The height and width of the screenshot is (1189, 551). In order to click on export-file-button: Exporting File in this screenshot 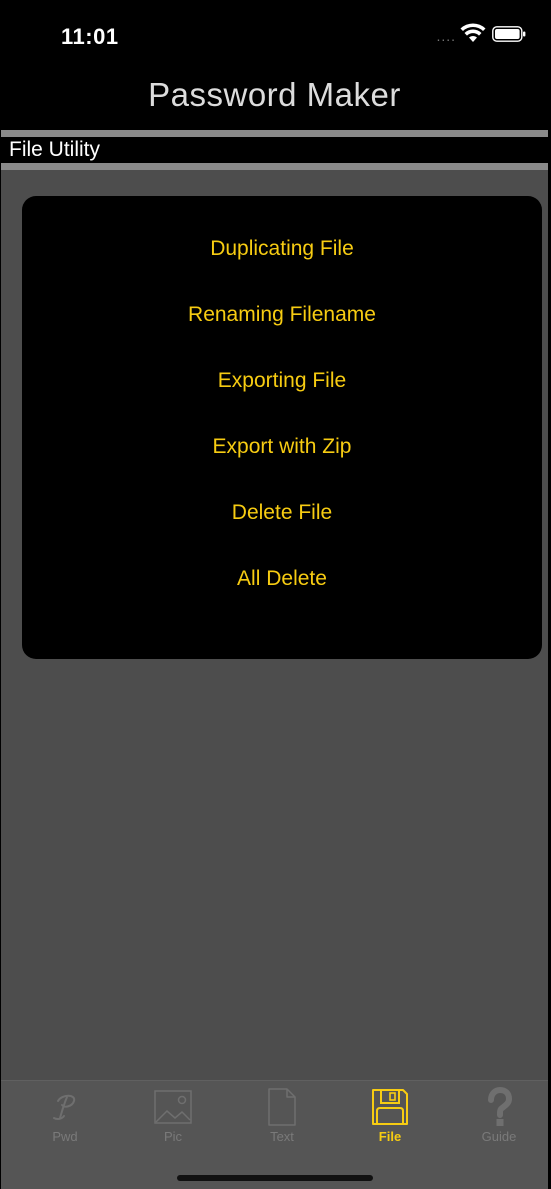, I will do `click(282, 381)`.